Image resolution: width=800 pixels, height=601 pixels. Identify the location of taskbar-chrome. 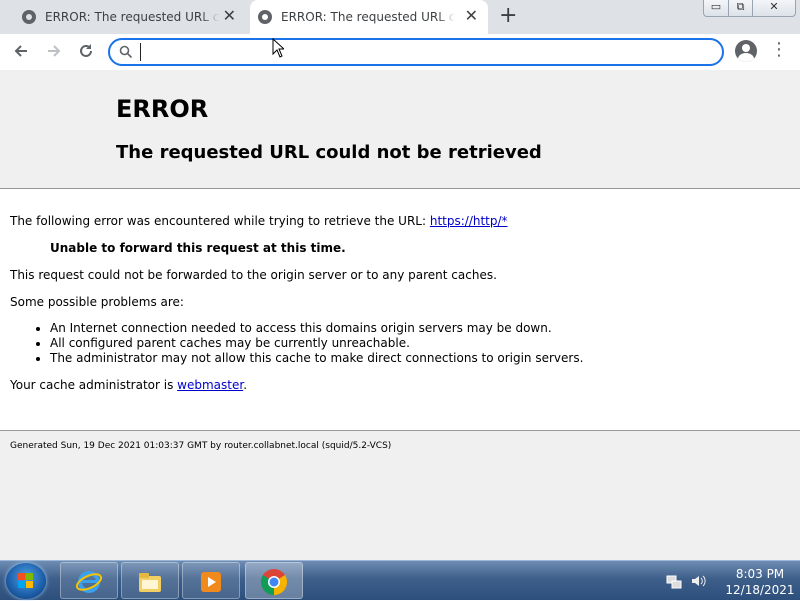
(274, 580).